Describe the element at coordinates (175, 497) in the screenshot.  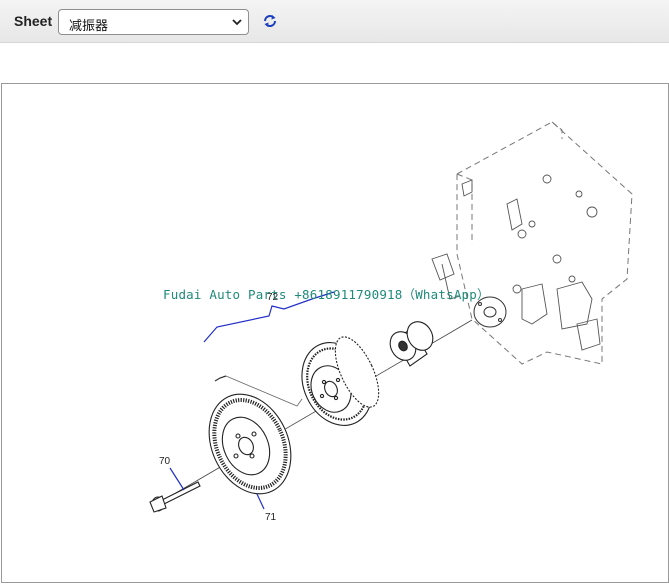
I see `center-bolt` at that location.